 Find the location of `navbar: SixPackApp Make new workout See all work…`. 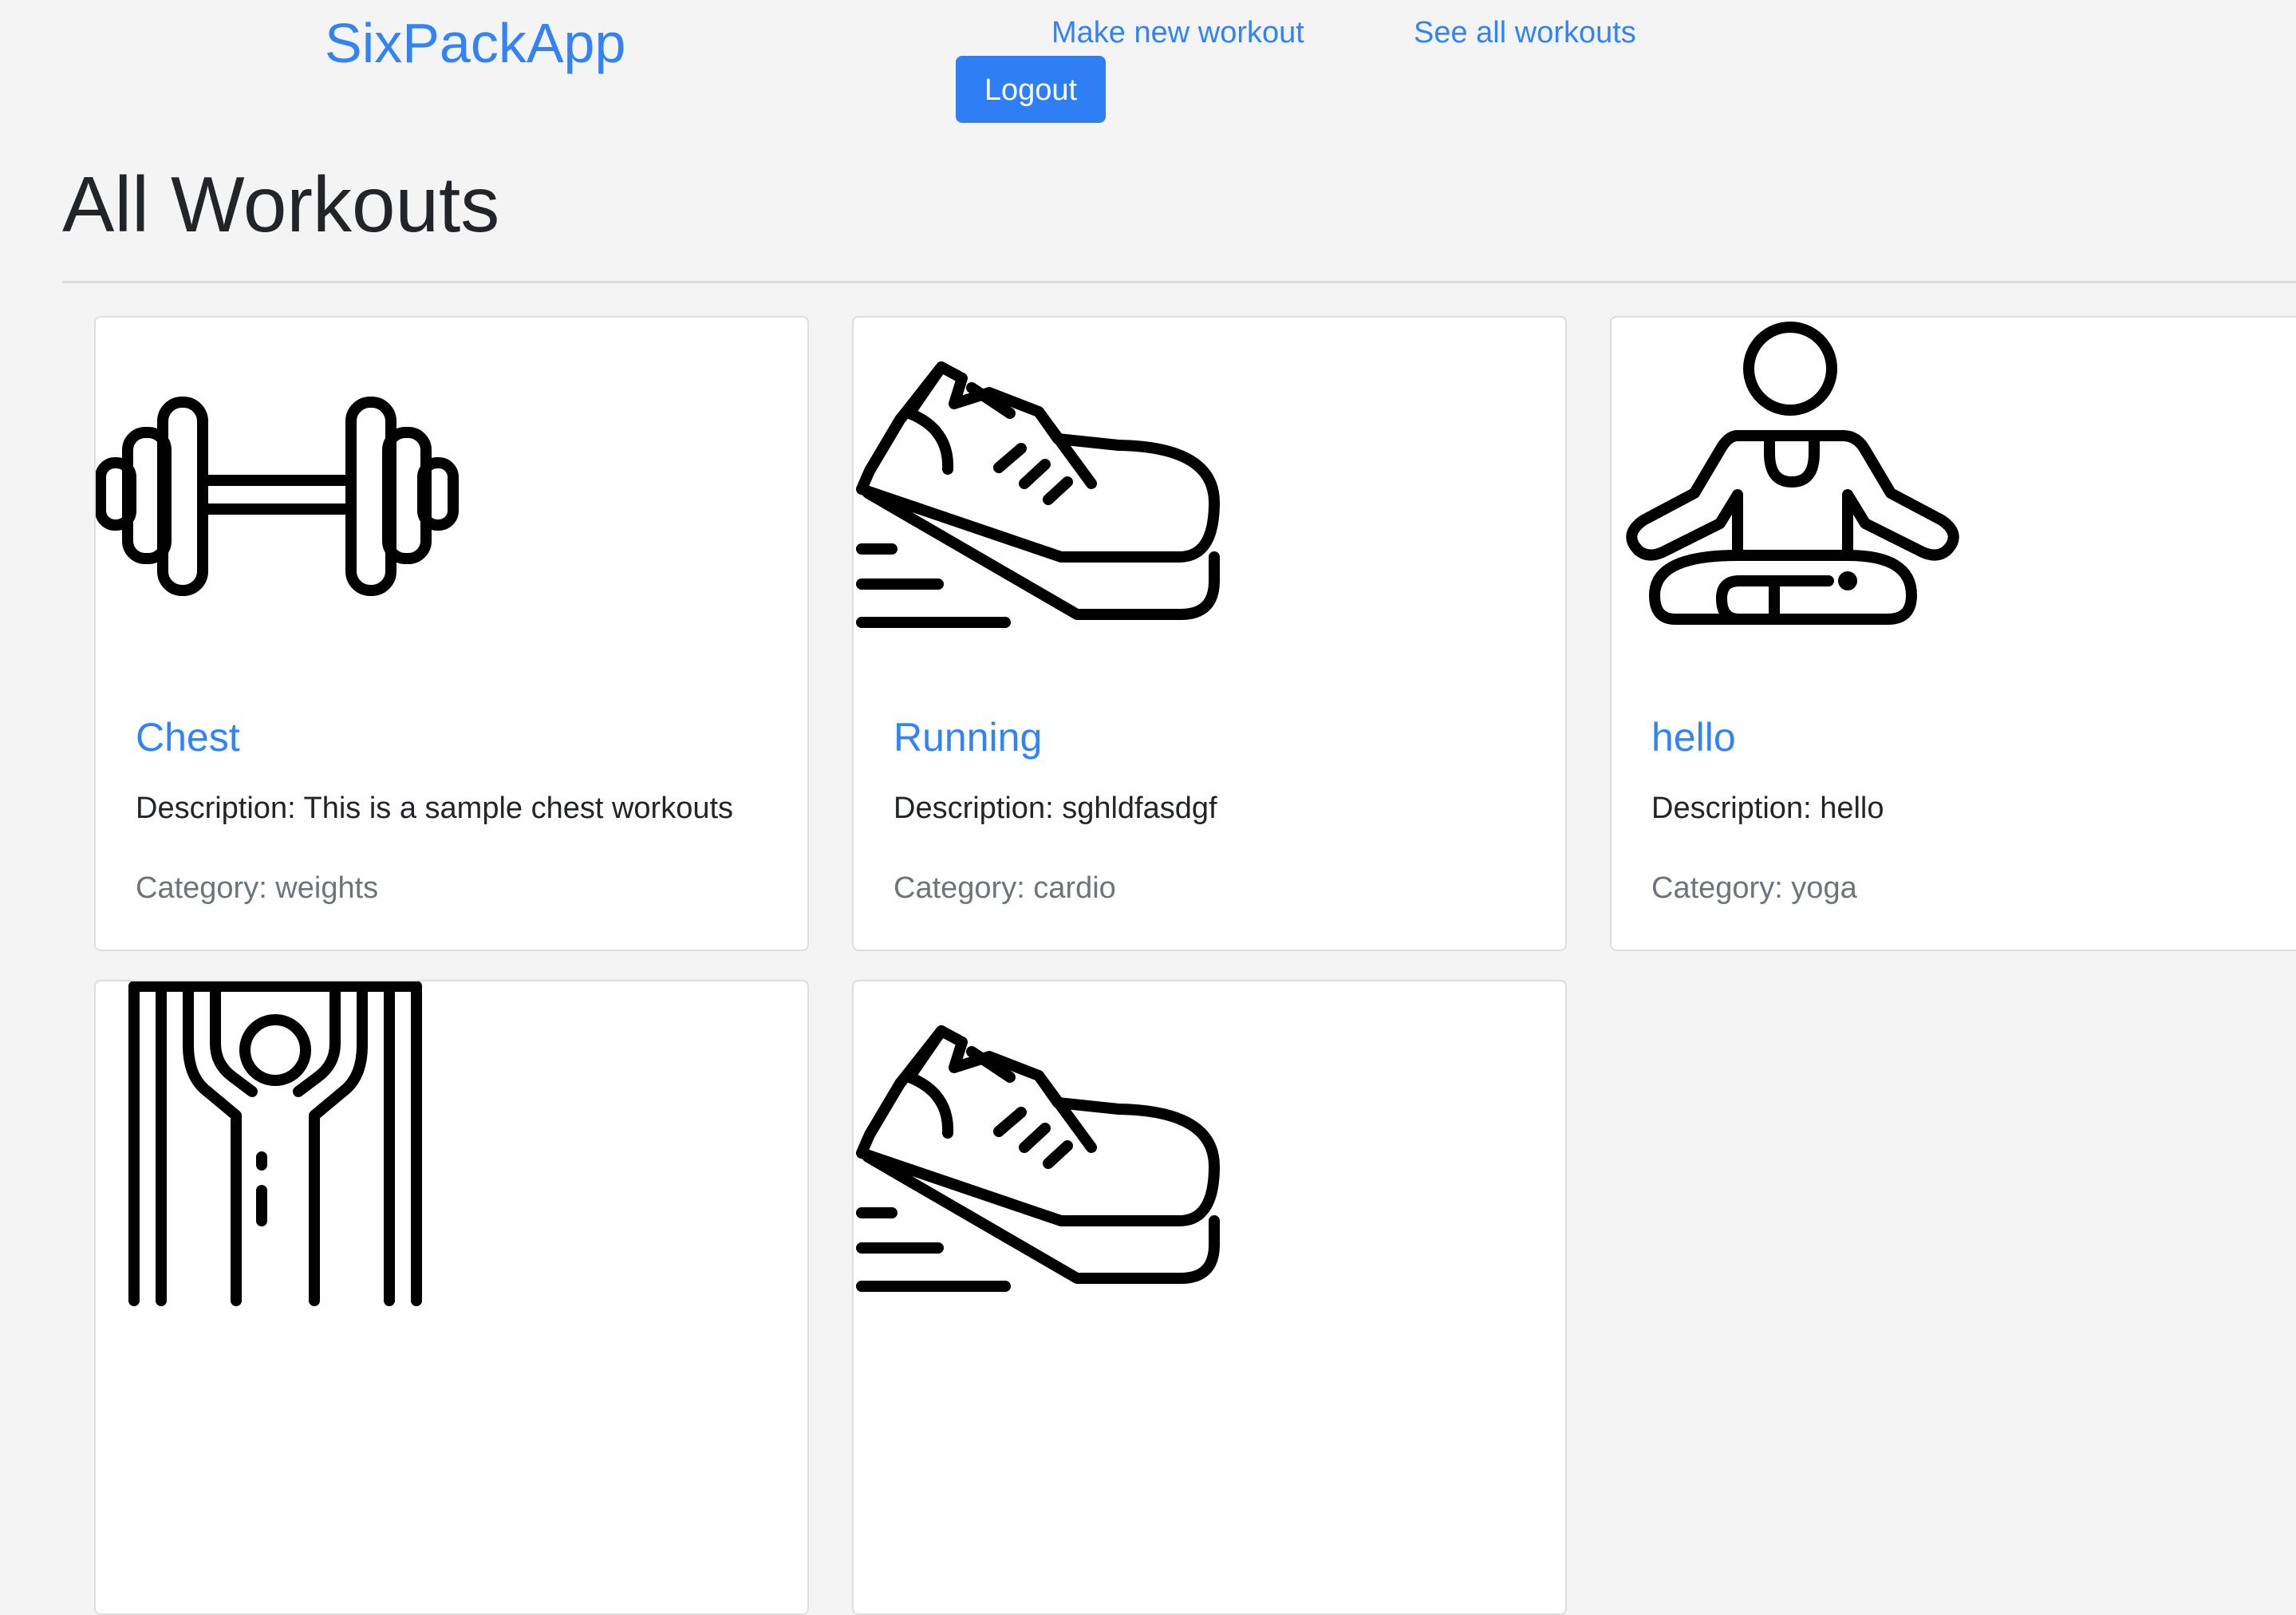

navbar: SixPackApp Make new workout See all work… is located at coordinates (1148, 68).